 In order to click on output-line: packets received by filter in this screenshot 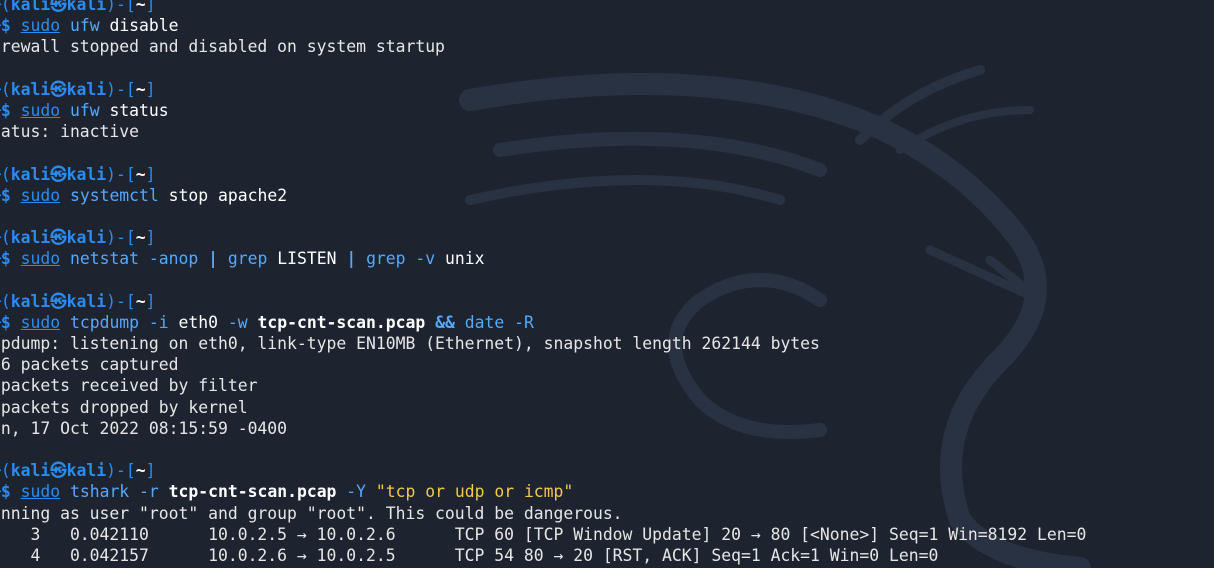, I will do `click(129, 386)`.